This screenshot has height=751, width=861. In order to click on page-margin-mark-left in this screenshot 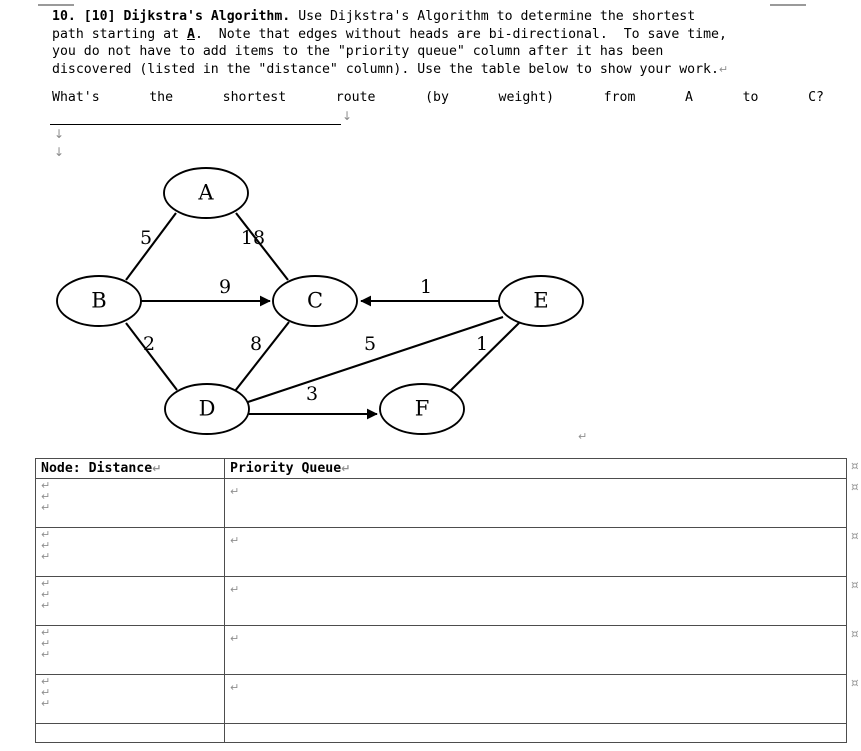, I will do `click(56, 5)`.